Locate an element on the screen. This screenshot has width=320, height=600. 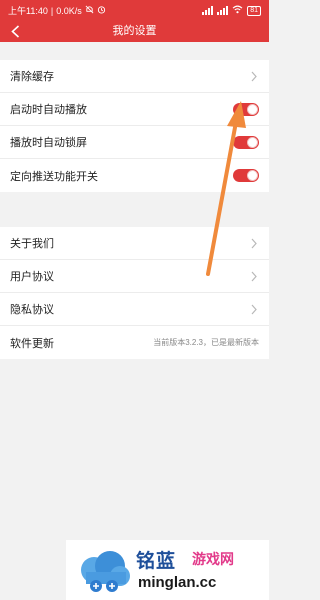
autoplay-on-start-row: 启动时自动播放 is located at coordinates (134, 109).